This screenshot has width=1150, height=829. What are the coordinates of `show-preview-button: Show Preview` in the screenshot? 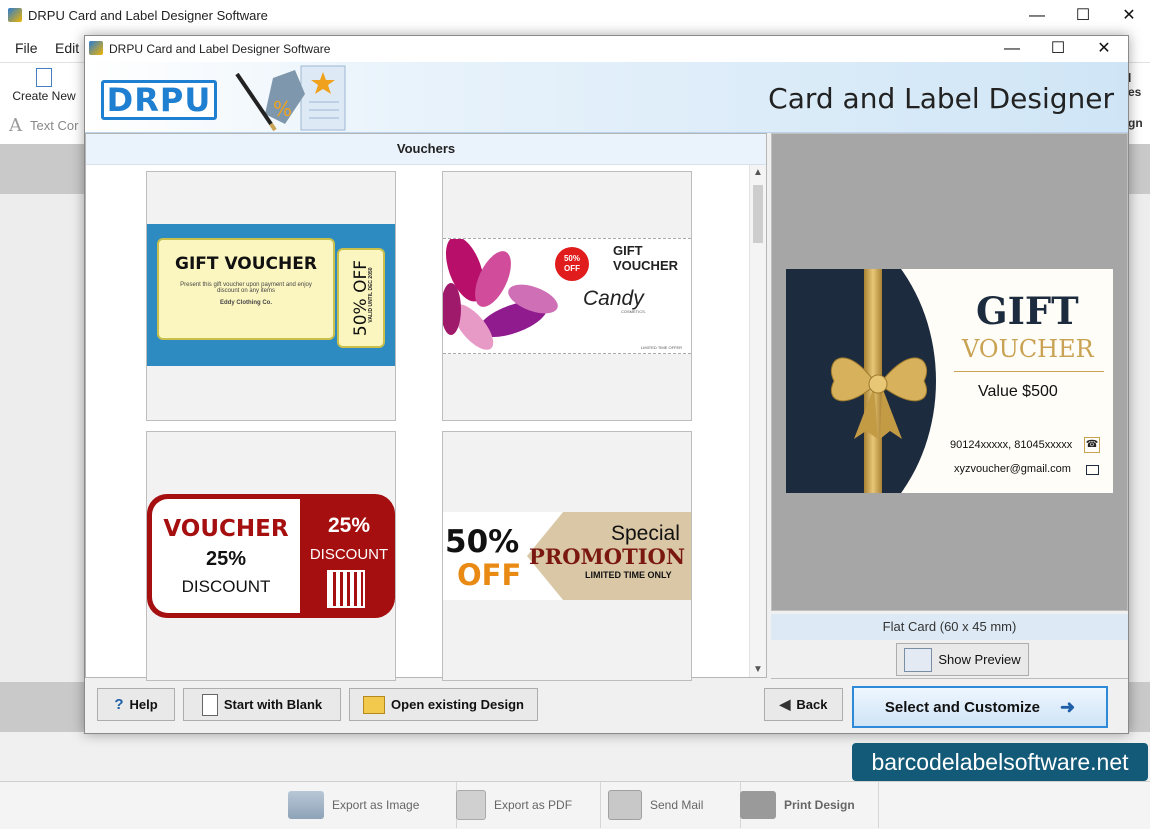 It's located at (962, 659).